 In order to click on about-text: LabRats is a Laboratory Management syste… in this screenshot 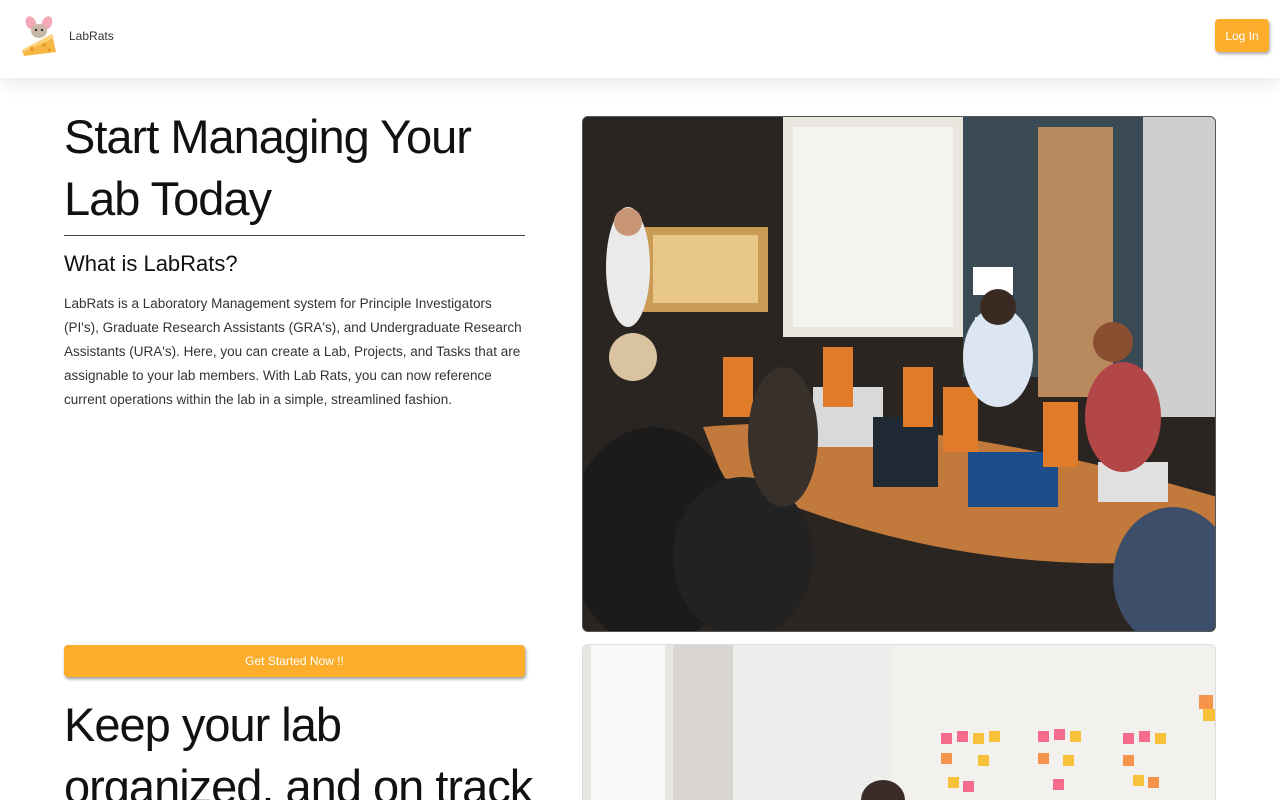, I will do `click(293, 351)`.